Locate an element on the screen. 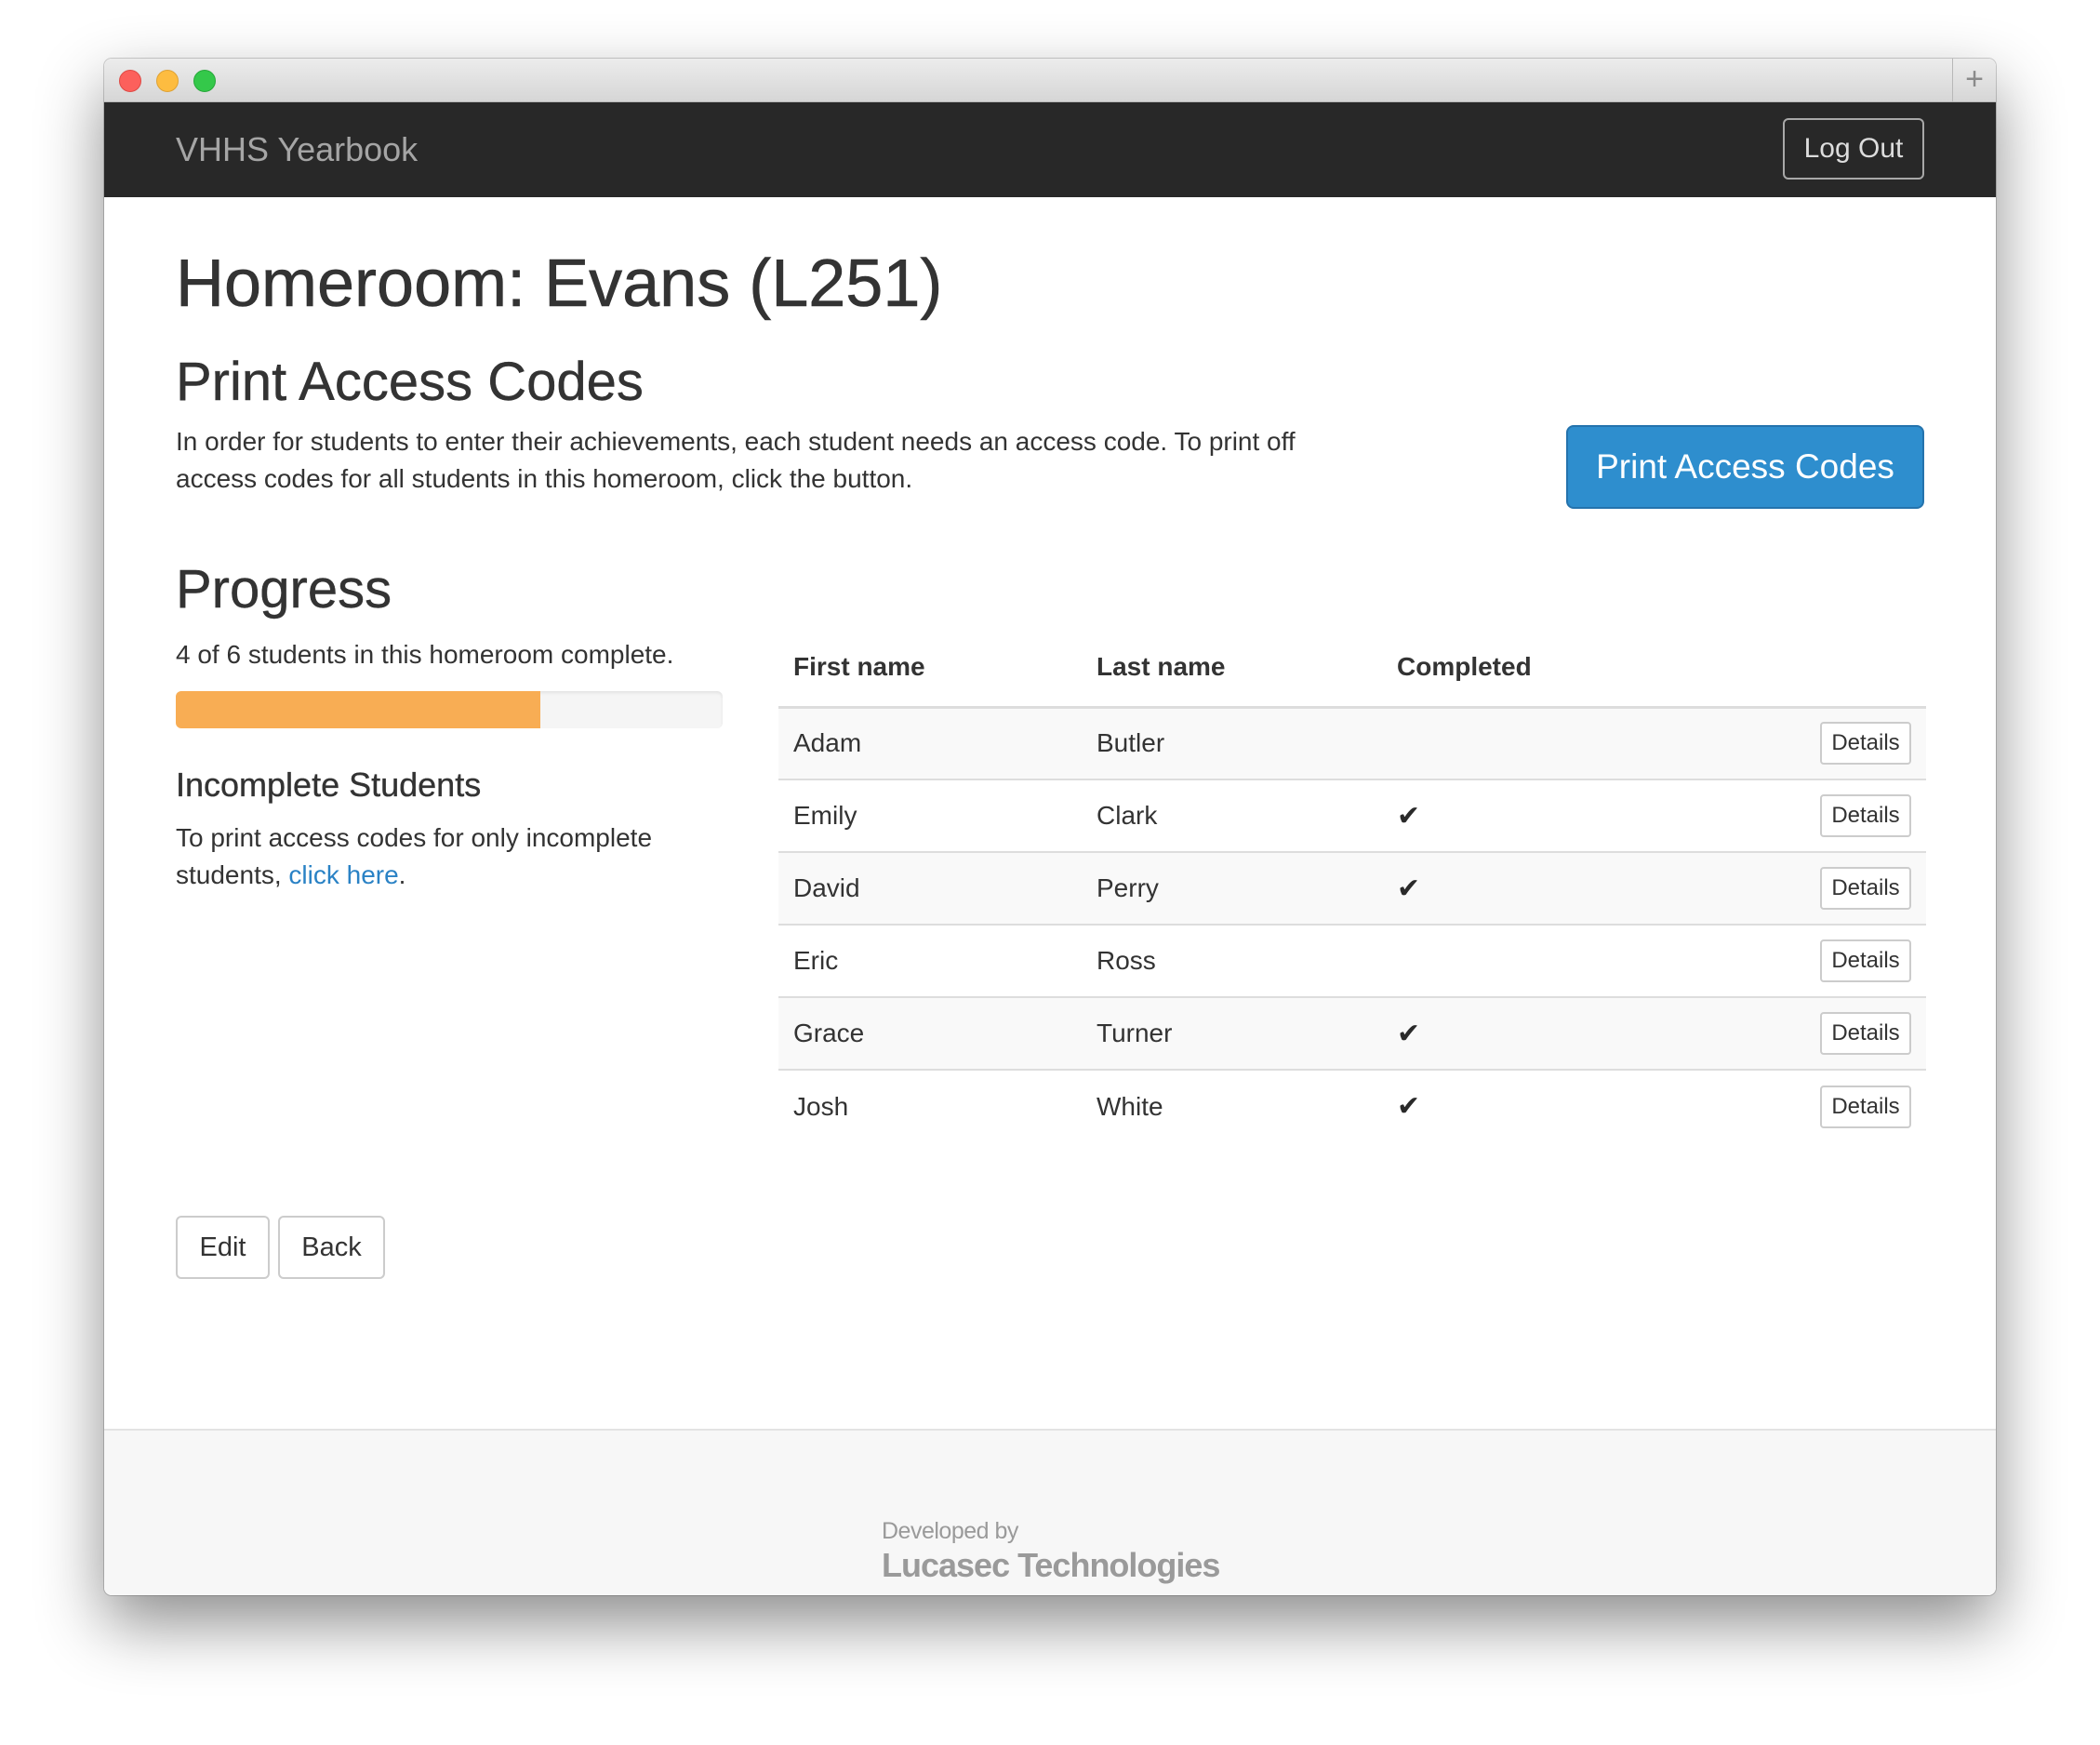  page-footer: Developed by Lucasec Technologies is located at coordinates (1050, 1512).